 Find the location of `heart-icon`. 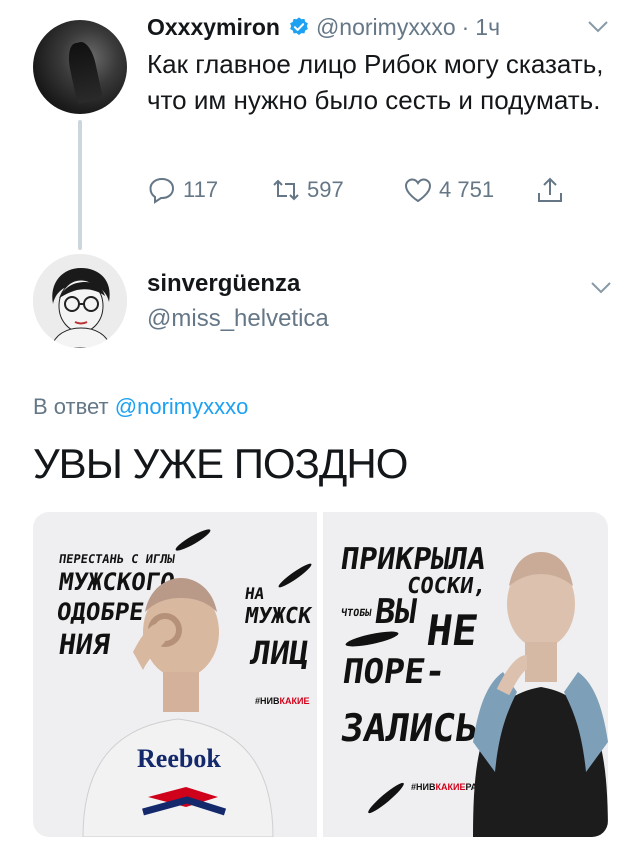

heart-icon is located at coordinates (418, 190).